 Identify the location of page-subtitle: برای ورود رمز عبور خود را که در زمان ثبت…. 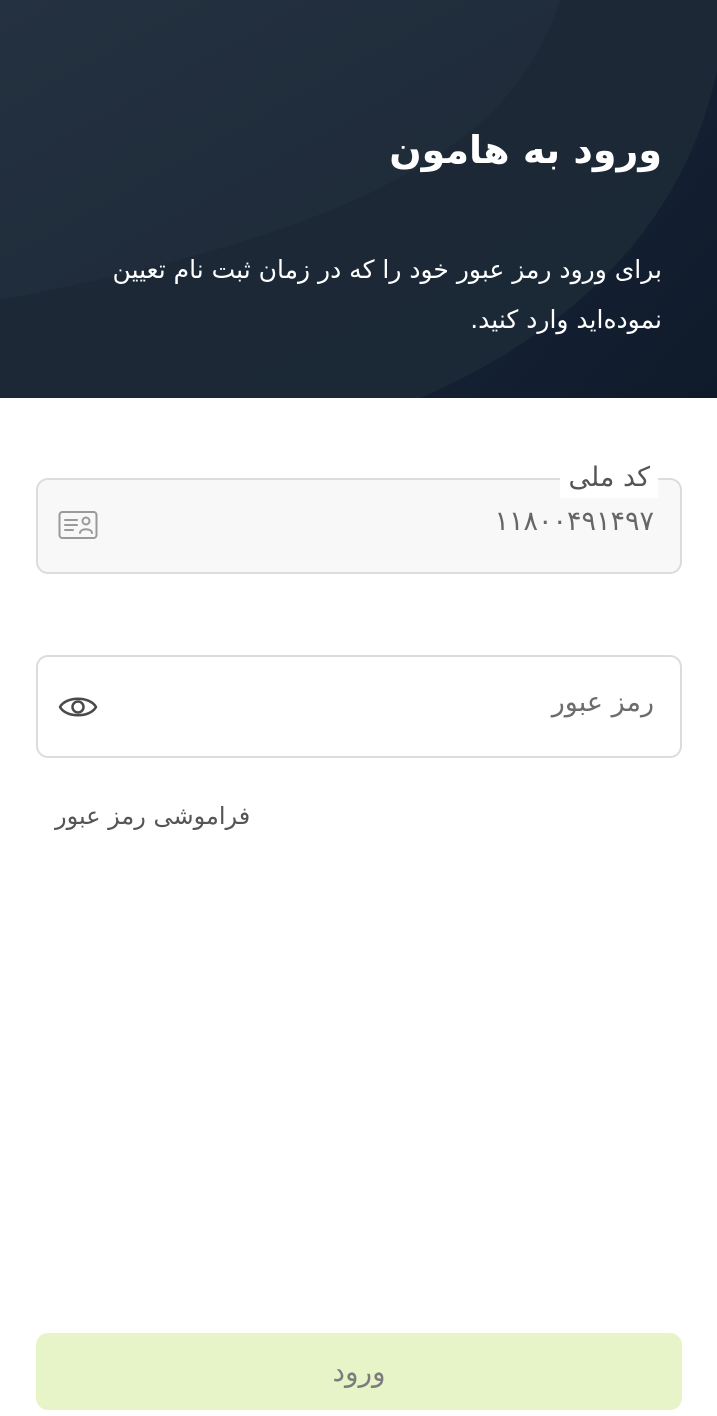
(387, 294).